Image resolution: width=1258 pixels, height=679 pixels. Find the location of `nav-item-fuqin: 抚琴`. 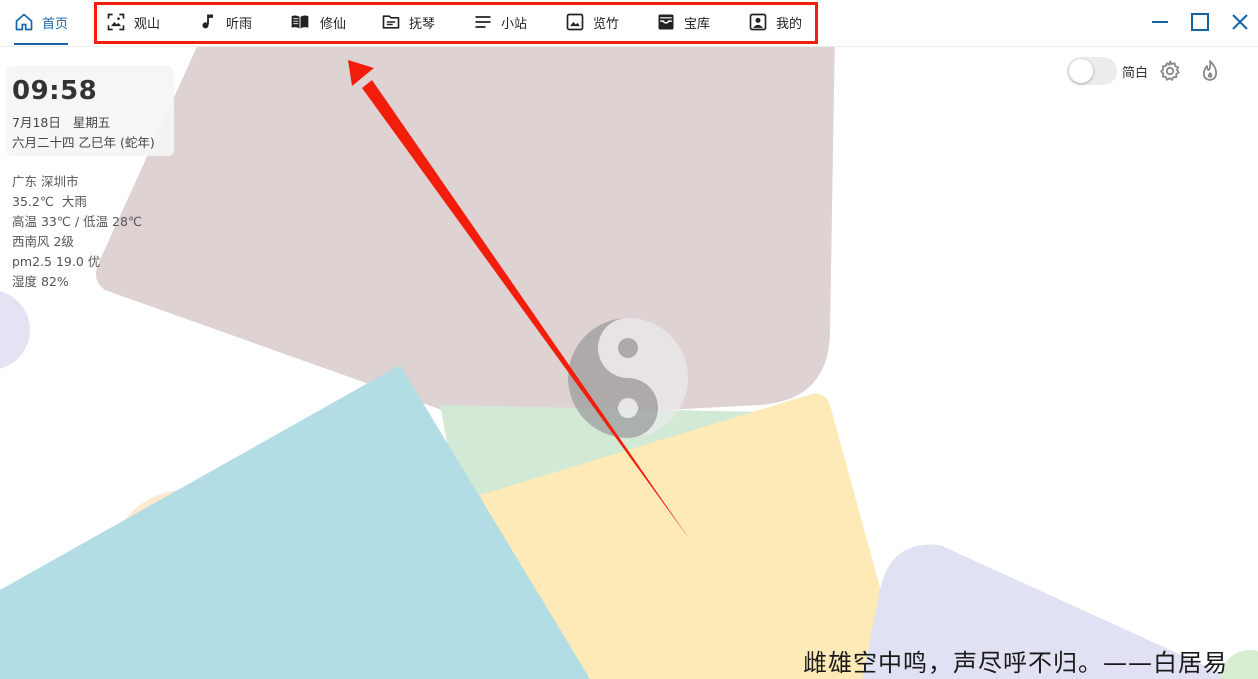

nav-item-fuqin: 抚琴 is located at coordinates (408, 22).